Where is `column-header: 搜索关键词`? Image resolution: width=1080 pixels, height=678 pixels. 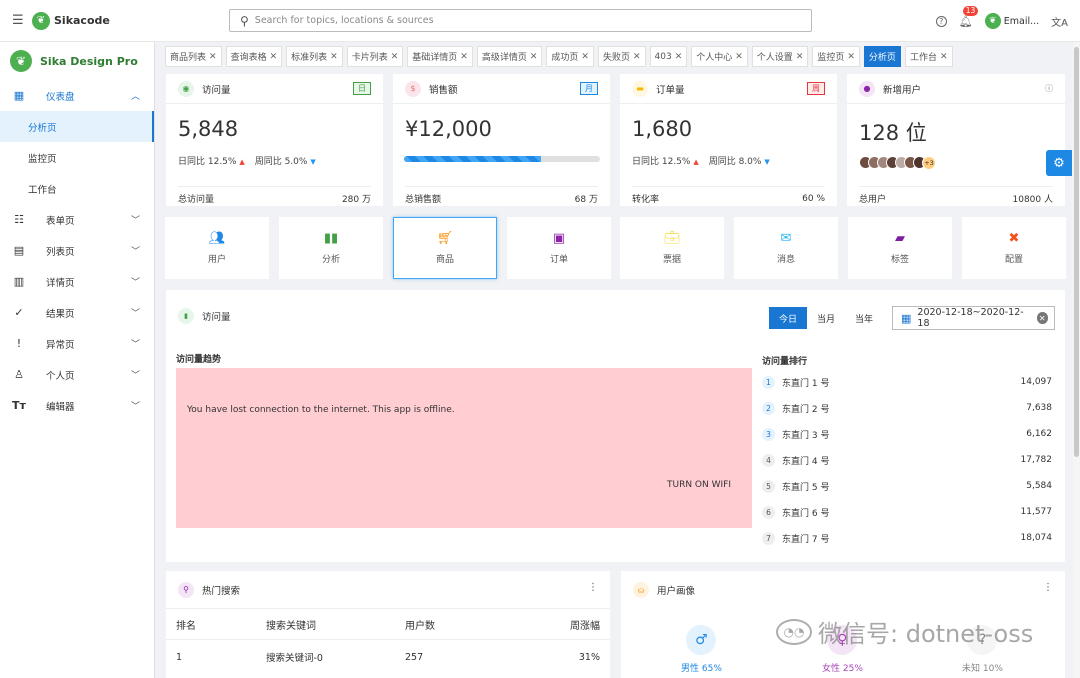
column-header: 搜索关键词 is located at coordinates (291, 626).